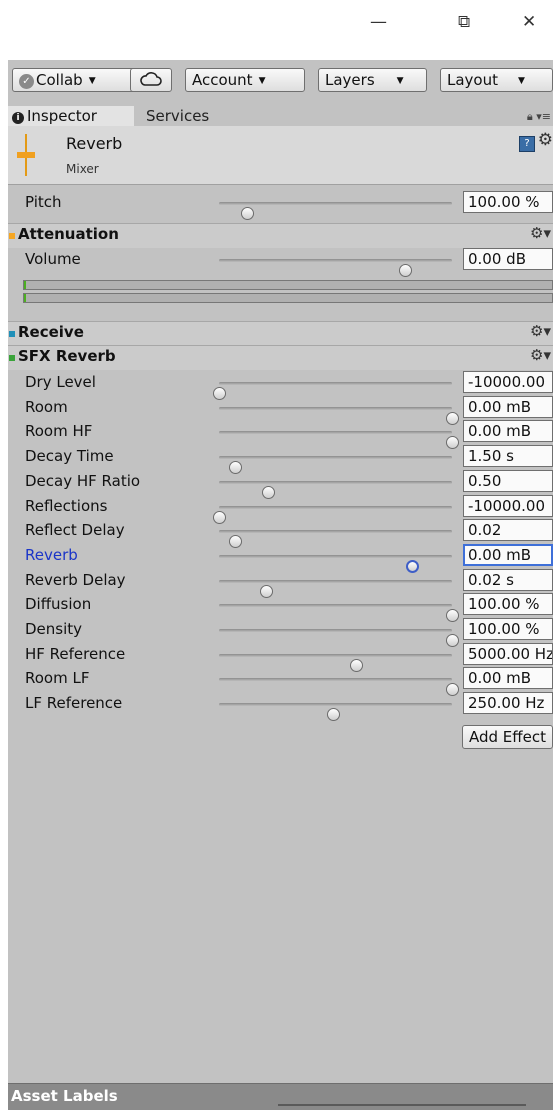 Image resolution: width=553 pixels, height=1110 pixels. Describe the element at coordinates (508, 259) in the screenshot. I see `value-field: 0.00 dB` at that location.